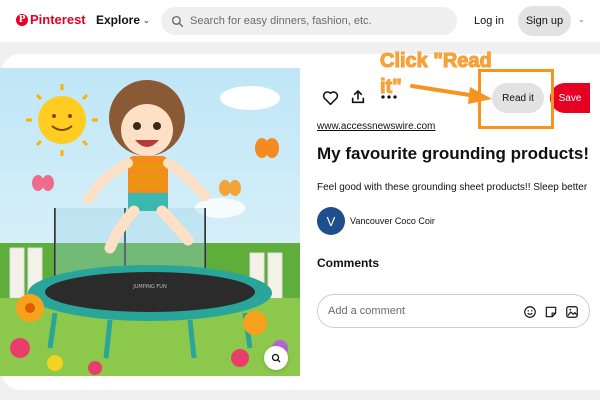 This screenshot has width=600, height=400. I want to click on source-link: www.accessnewswire.com, so click(376, 126).